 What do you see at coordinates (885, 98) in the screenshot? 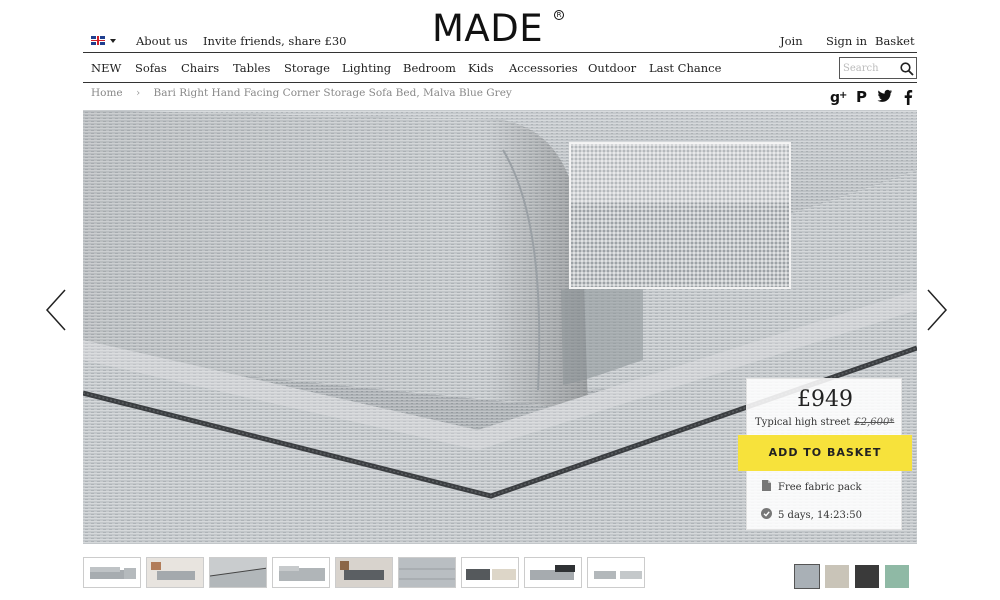
I see `twitter-icon` at bounding box center [885, 98].